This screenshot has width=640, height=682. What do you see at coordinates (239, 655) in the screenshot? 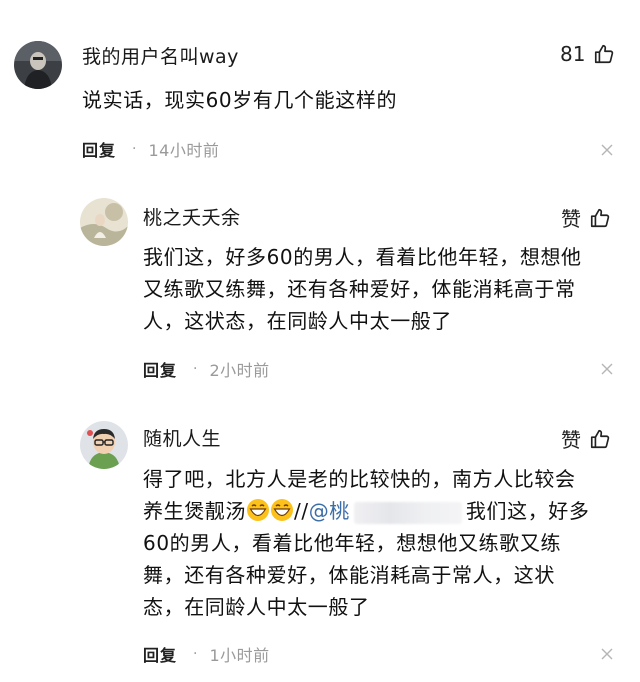
I see `reply-time: 1小时前` at bounding box center [239, 655].